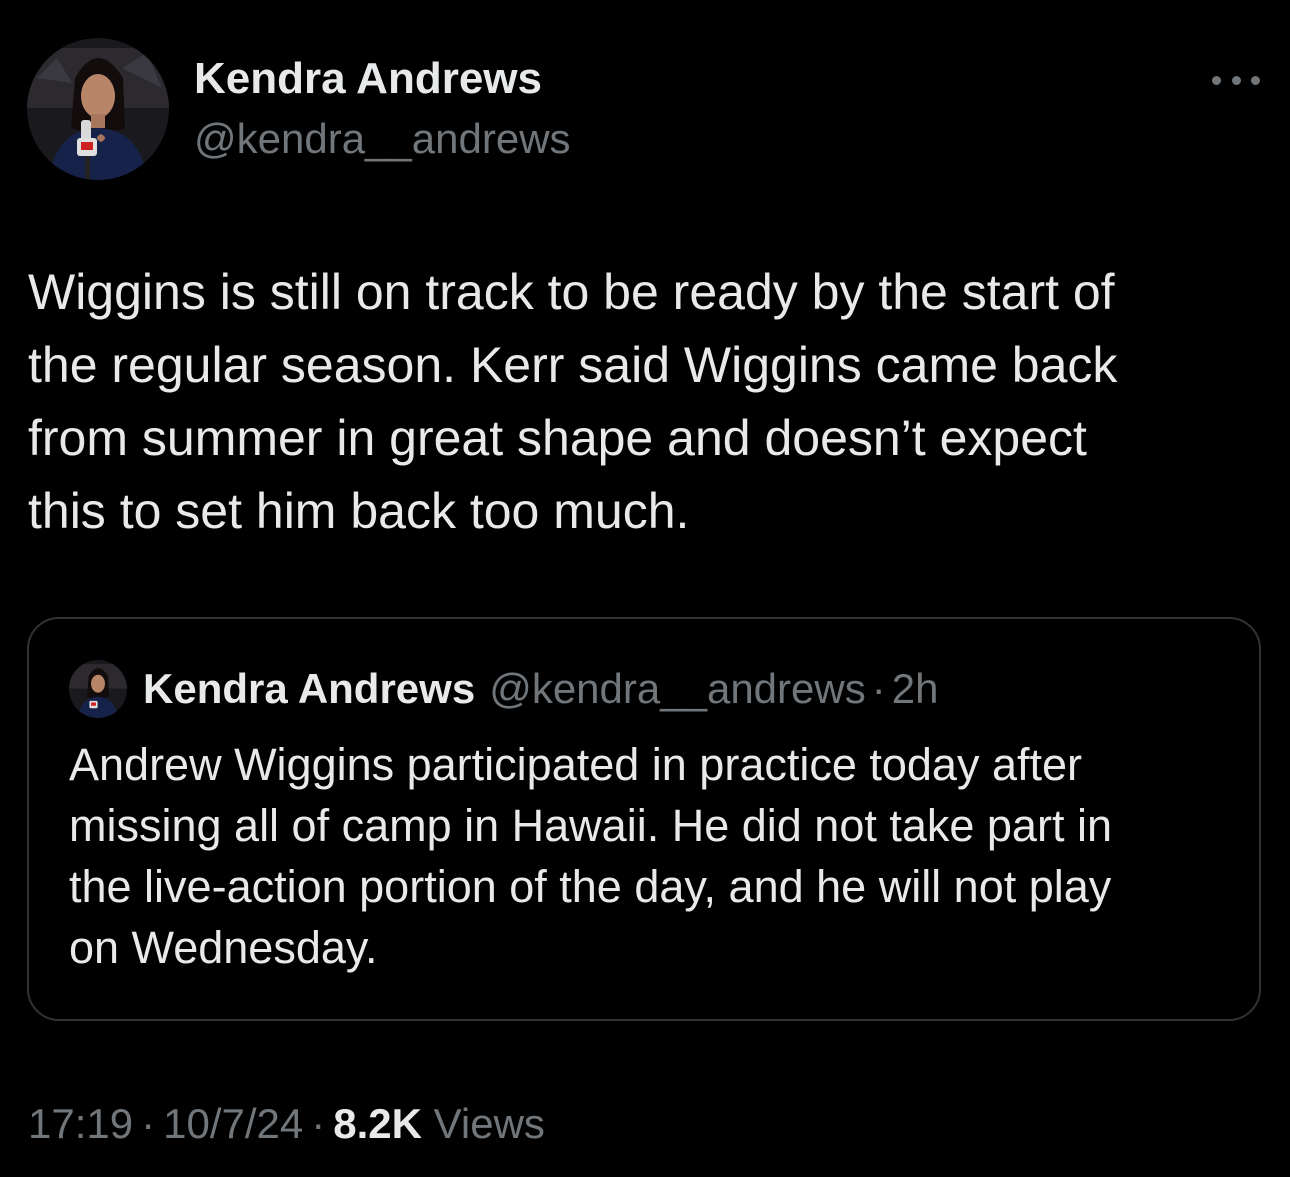 The height and width of the screenshot is (1177, 1290). What do you see at coordinates (377, 1123) in the screenshot?
I see `views-count: 8.2K` at bounding box center [377, 1123].